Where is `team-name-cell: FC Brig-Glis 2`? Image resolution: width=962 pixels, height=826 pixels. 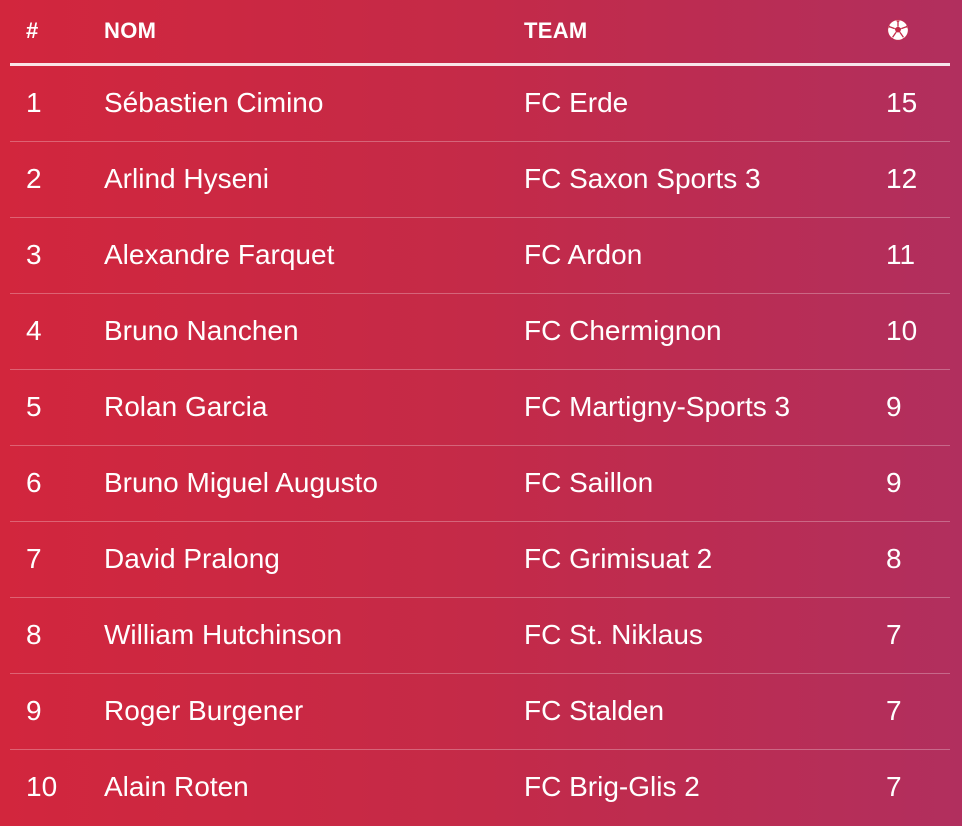 team-name-cell: FC Brig-Glis 2 is located at coordinates (612, 787).